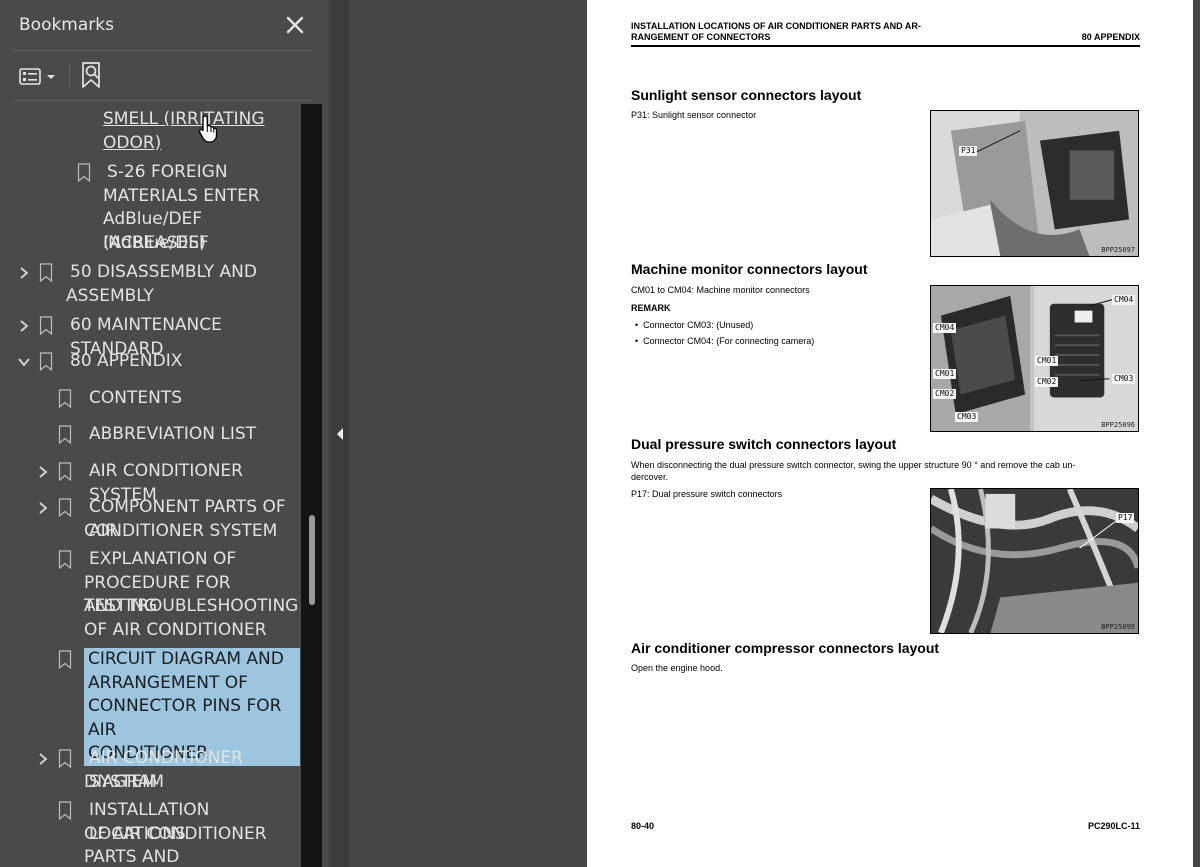 The height and width of the screenshot is (867, 1200). I want to click on section-text: CM01 to CM04: Machine monitor connectors, so click(720, 290).